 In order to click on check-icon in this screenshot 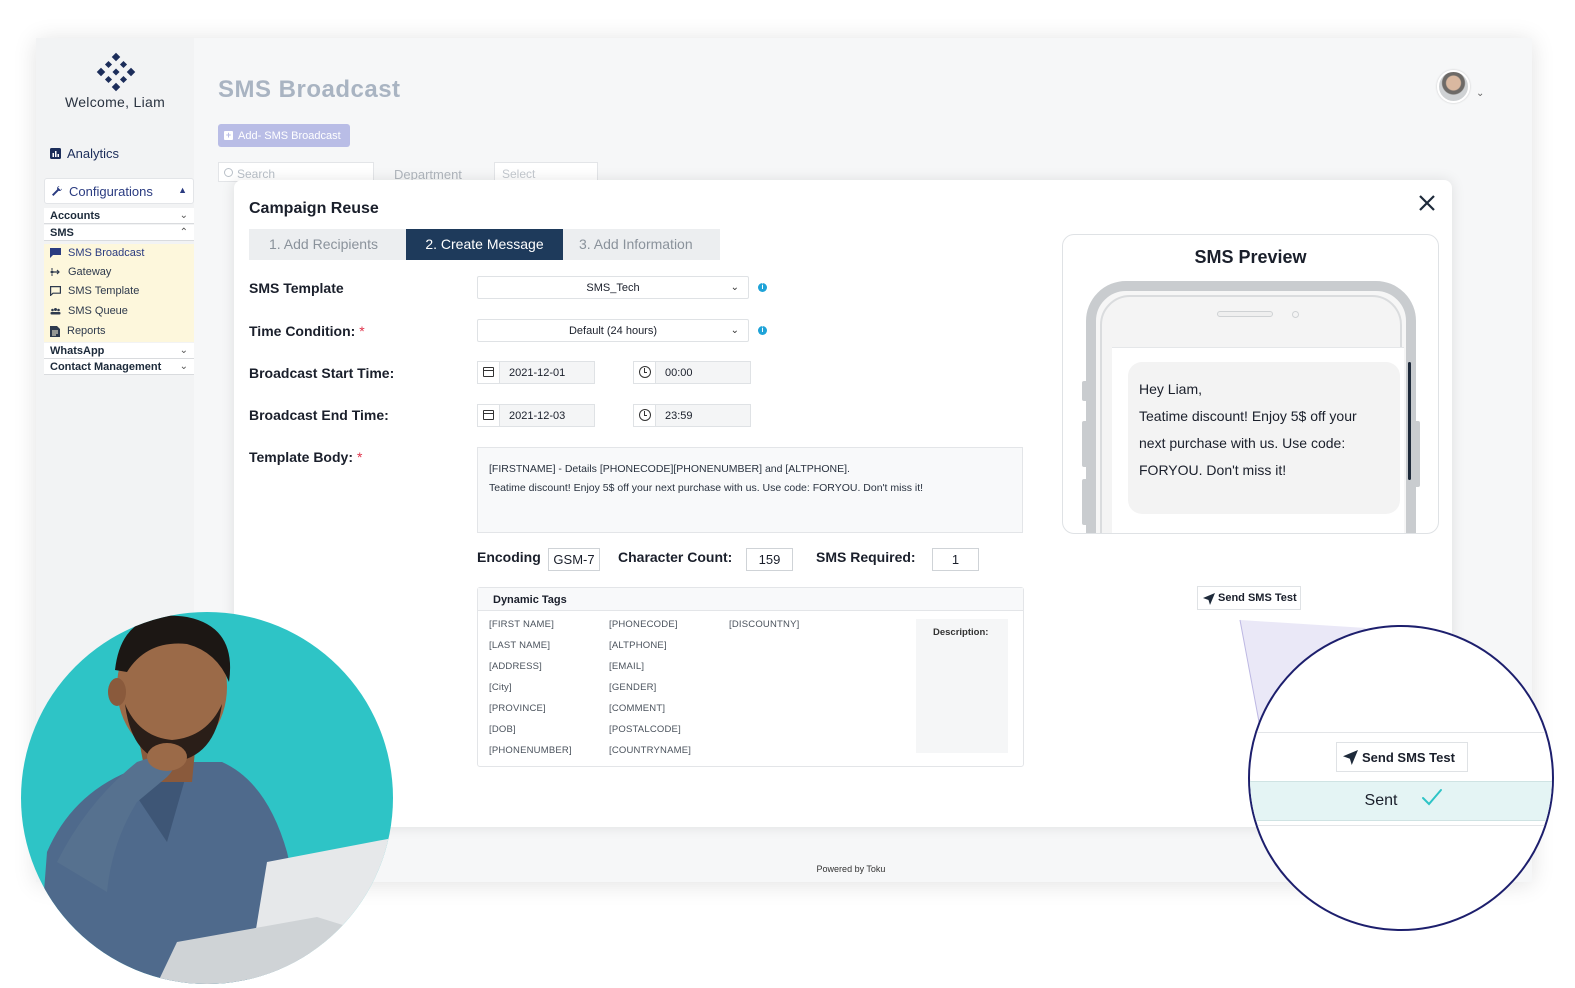, I will do `click(1432, 797)`.